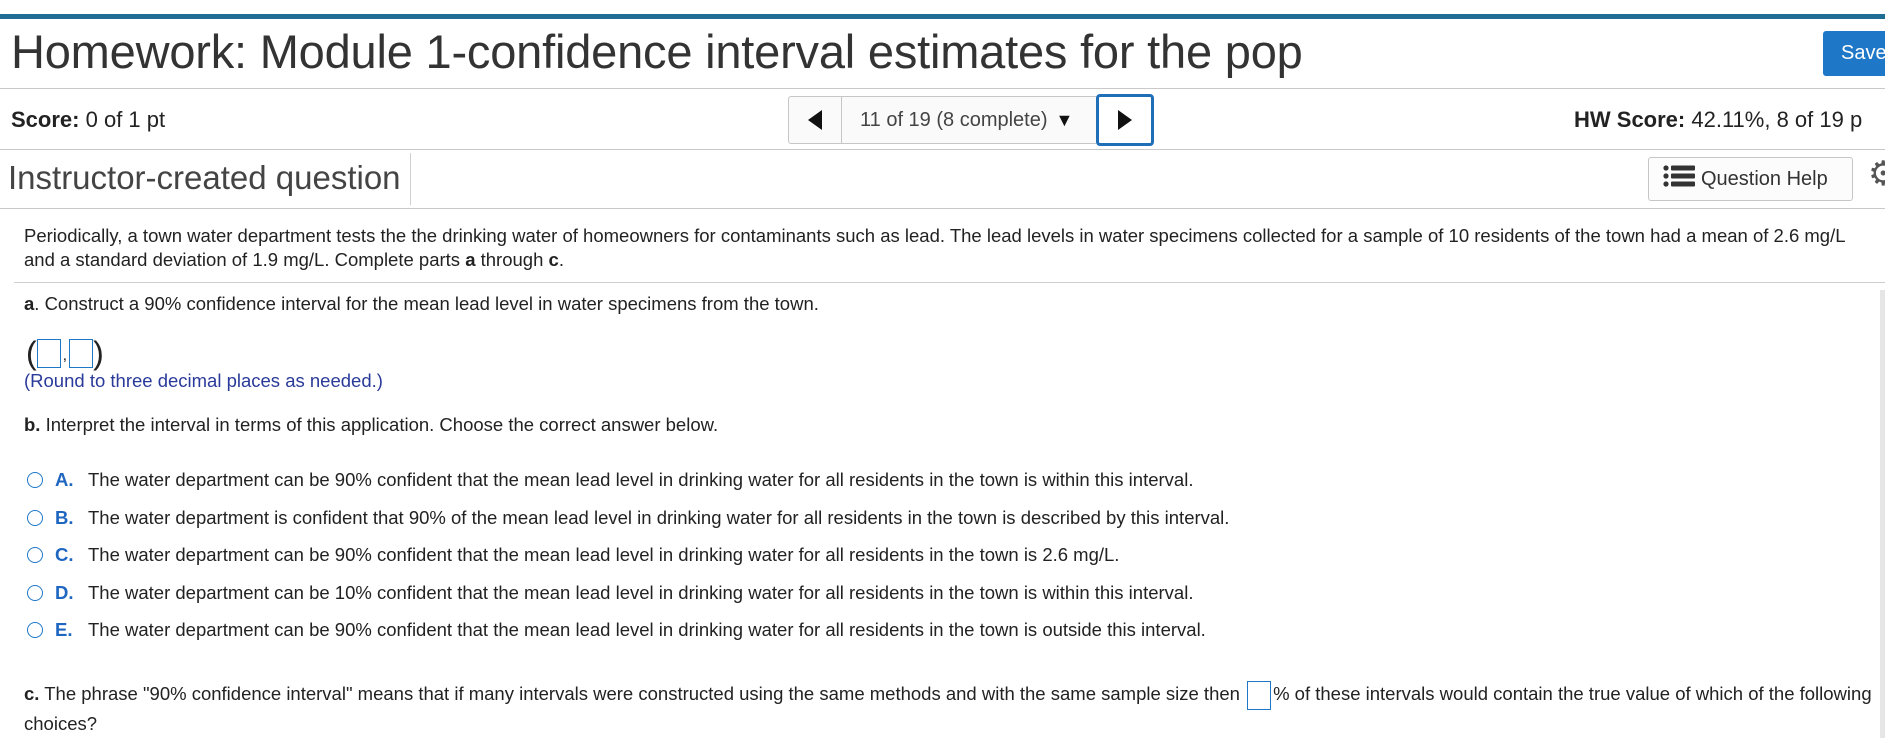 This screenshot has height=738, width=1885. I want to click on question-type-label: Instructor-created question, so click(204, 177).